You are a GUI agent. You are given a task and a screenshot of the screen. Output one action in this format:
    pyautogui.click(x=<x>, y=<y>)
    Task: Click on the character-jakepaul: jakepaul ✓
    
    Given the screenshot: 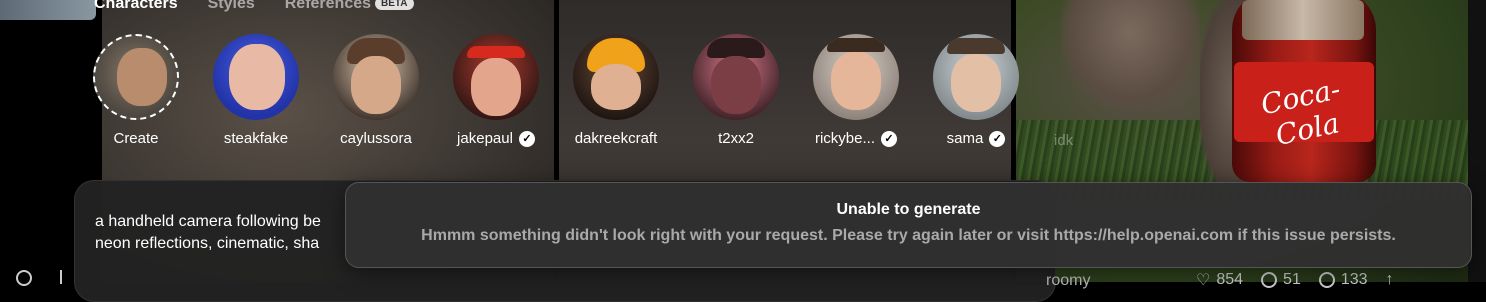 What is the action you would take?
    pyautogui.click(x=496, y=90)
    